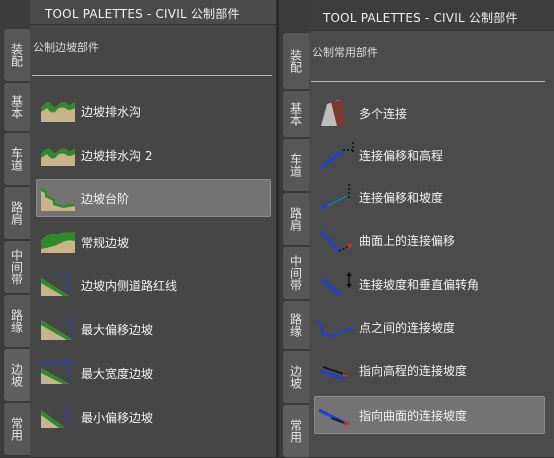 The image size is (554, 458). What do you see at coordinates (336, 240) in the screenshot?
I see `link-offset-on-surface-icon` at bounding box center [336, 240].